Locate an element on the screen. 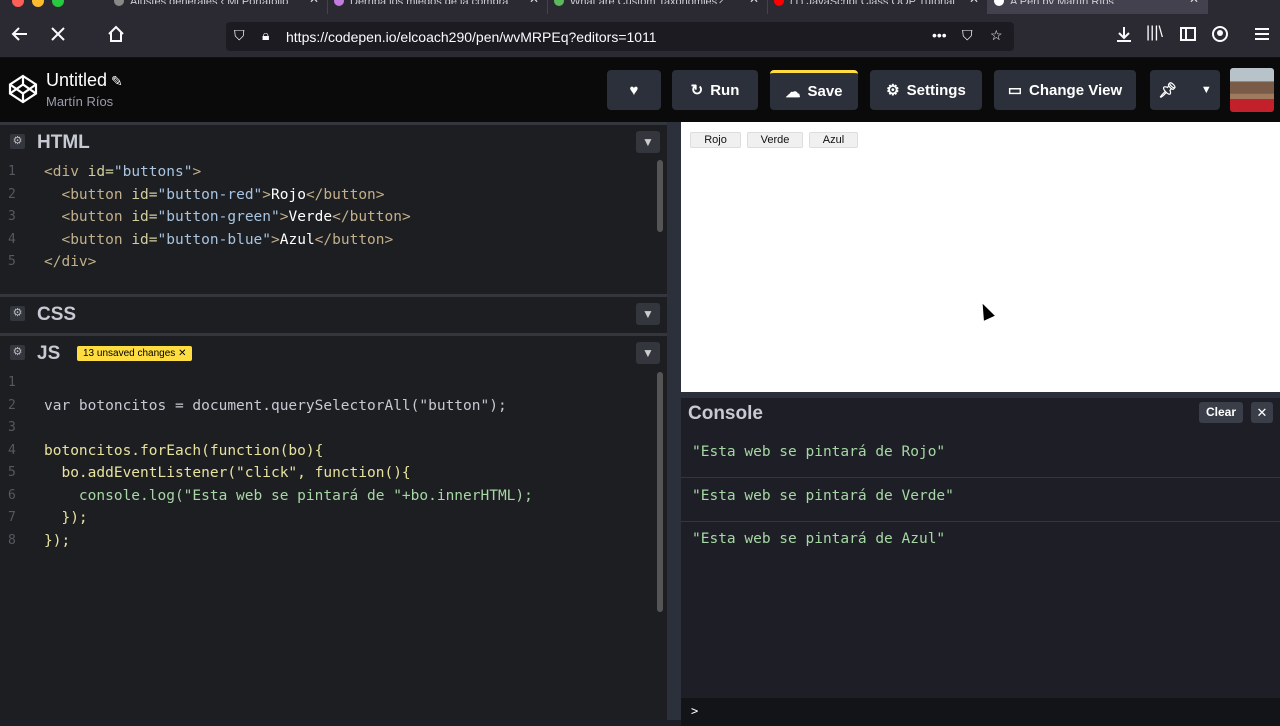 Image resolution: width=1280 pixels, height=726 pixels. code-token: </button> is located at coordinates (371, 217).